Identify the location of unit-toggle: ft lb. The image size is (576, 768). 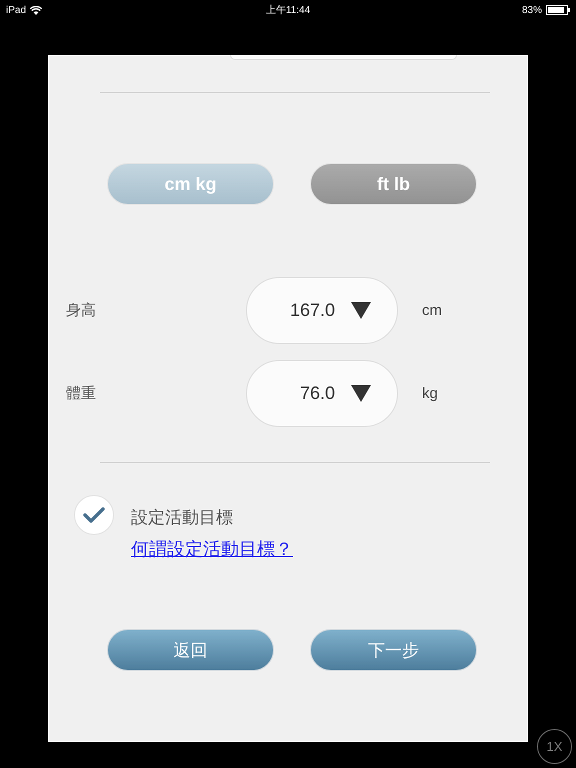
(393, 184).